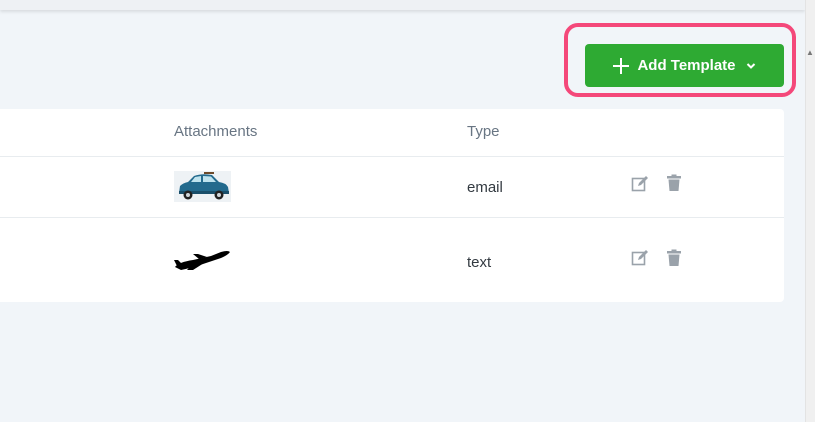 This screenshot has width=815, height=422. I want to click on column-header-type: Type, so click(483, 131).